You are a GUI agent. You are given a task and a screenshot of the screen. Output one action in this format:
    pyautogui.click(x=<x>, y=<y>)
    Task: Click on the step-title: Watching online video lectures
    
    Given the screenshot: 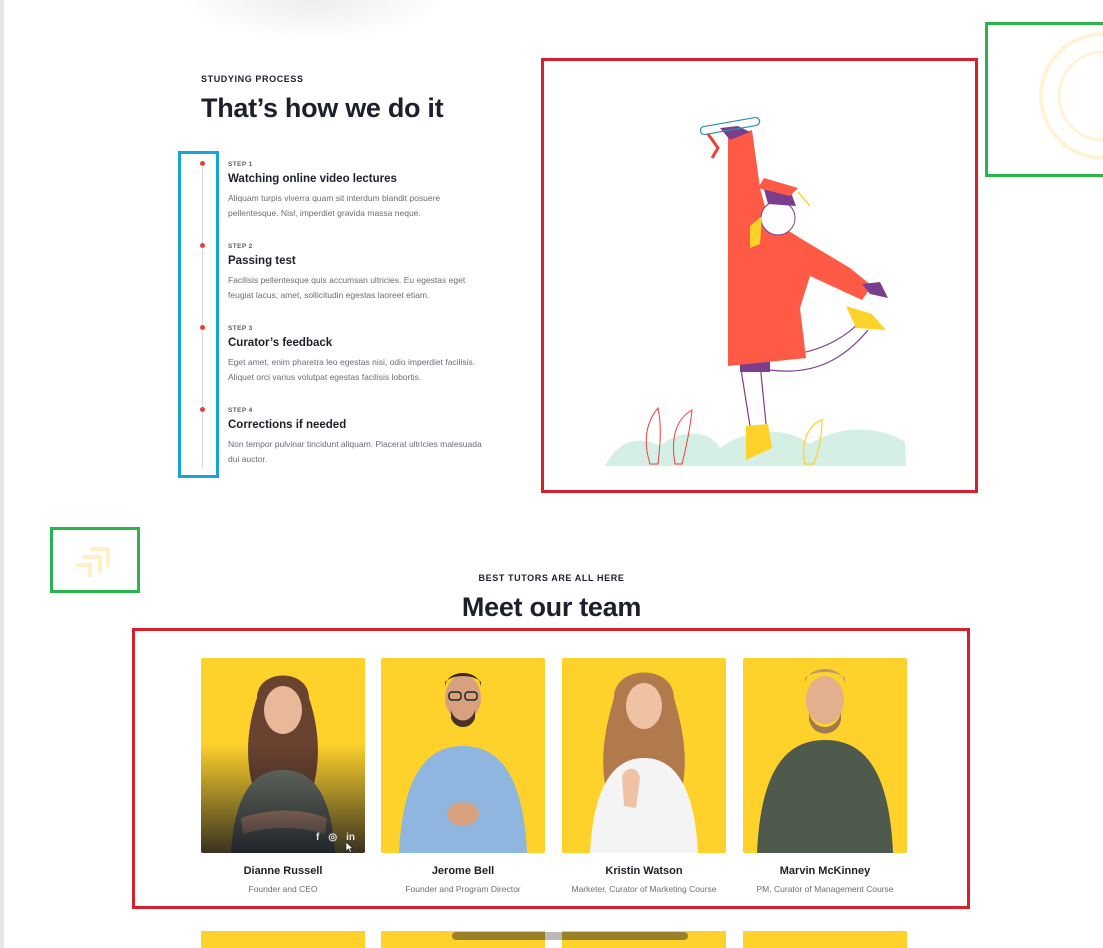 What is the action you would take?
    pyautogui.click(x=312, y=179)
    